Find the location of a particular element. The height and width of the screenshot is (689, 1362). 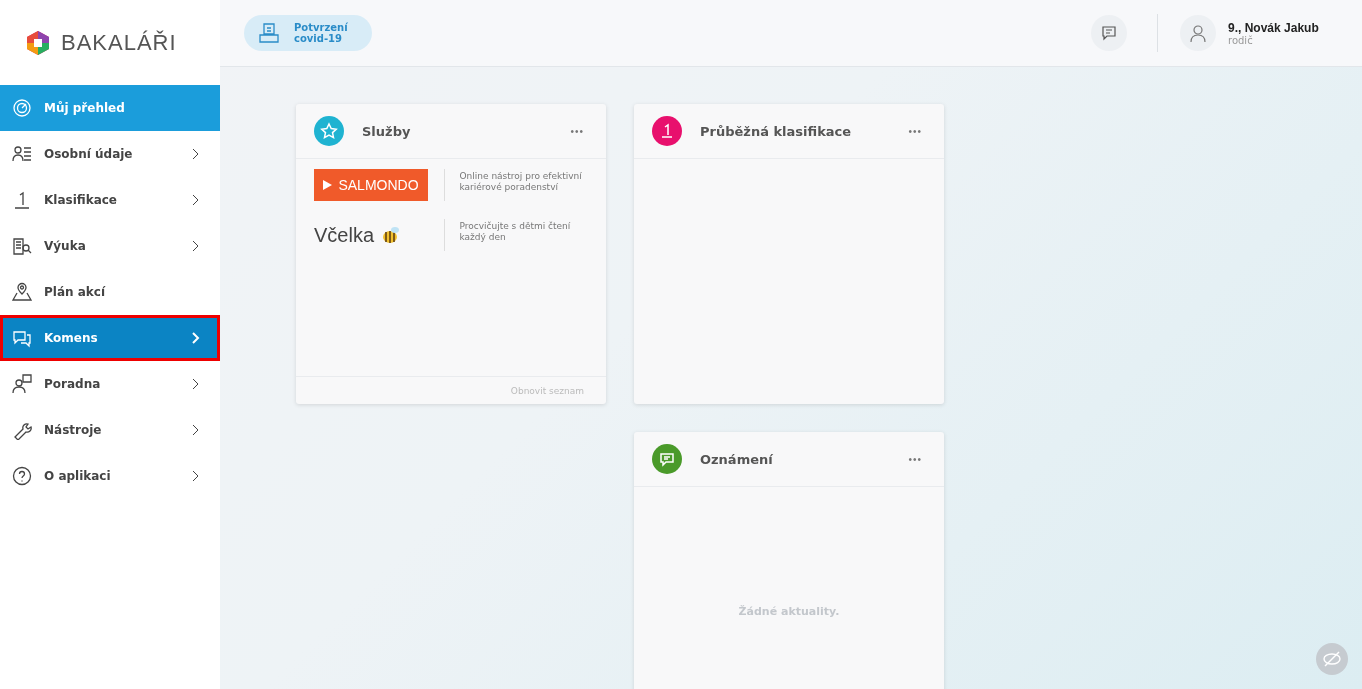

map-pin-icon is located at coordinates (22, 292).